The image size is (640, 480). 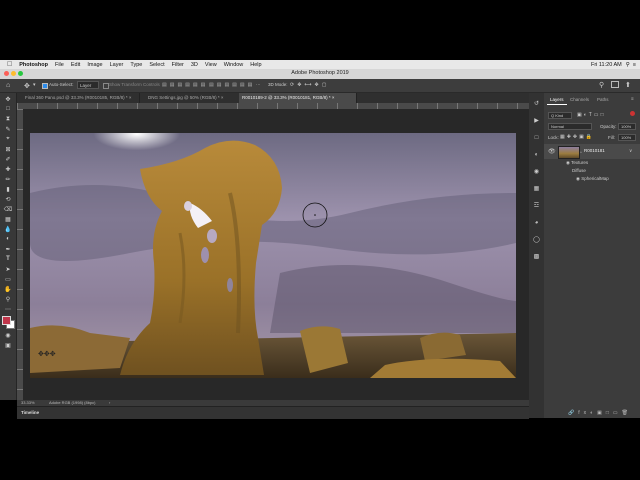 I want to click on type-tool-icon: T, so click(x=8, y=259).